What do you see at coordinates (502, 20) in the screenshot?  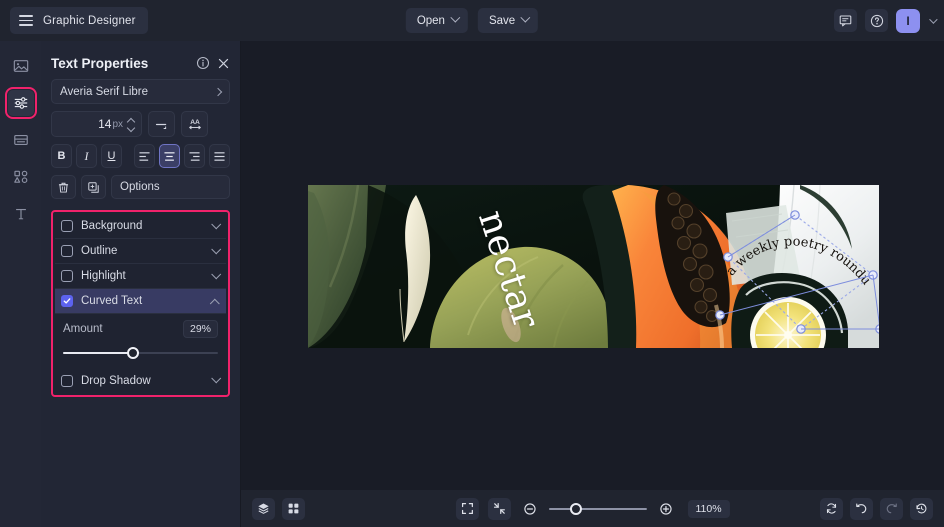 I see `save-menu-label: Save` at bounding box center [502, 20].